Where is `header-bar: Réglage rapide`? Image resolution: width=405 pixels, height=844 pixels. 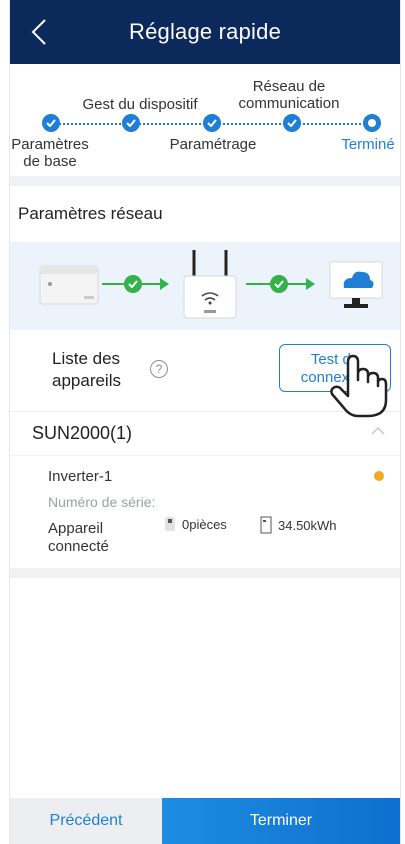
header-bar: Réglage rapide is located at coordinates (205, 32).